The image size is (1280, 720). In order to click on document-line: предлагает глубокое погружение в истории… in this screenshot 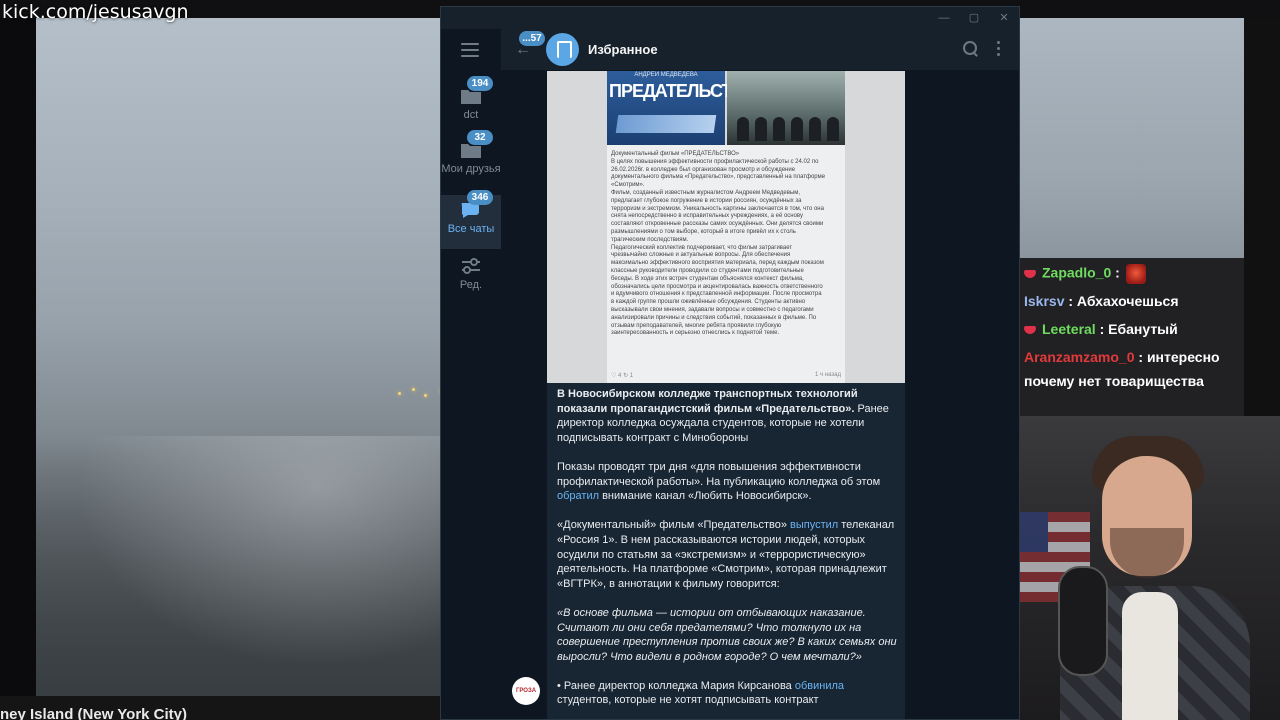, I will do `click(706, 200)`.